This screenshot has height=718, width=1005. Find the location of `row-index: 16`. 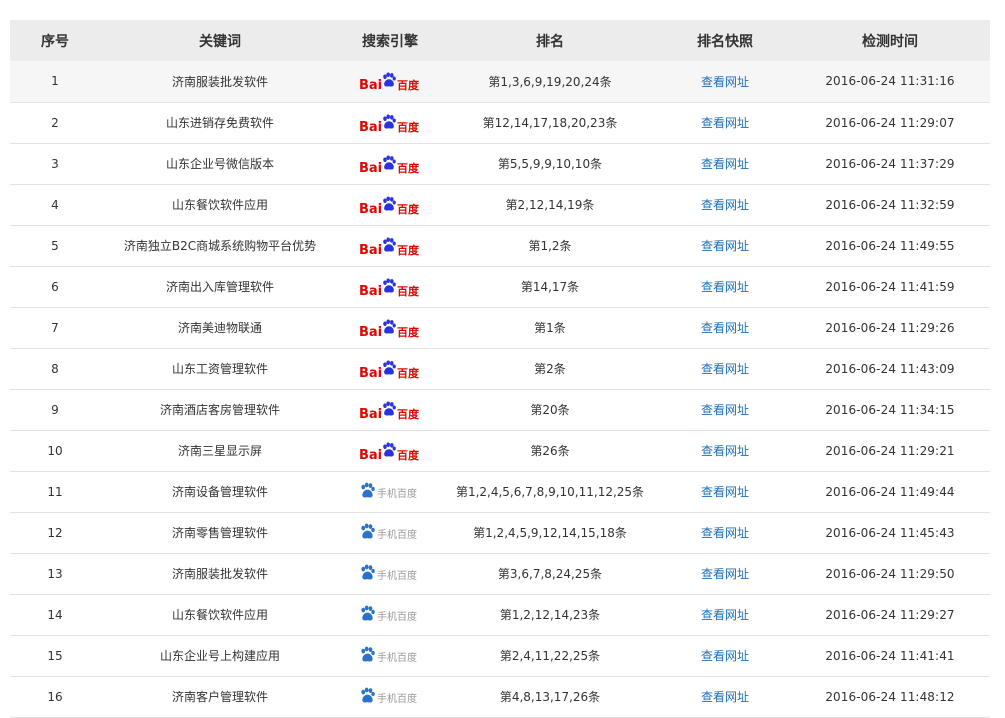

row-index: 16 is located at coordinates (55, 696).